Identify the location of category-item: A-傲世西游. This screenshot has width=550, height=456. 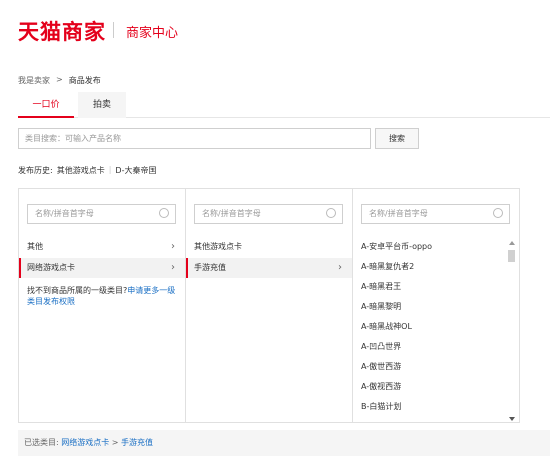
(428, 367).